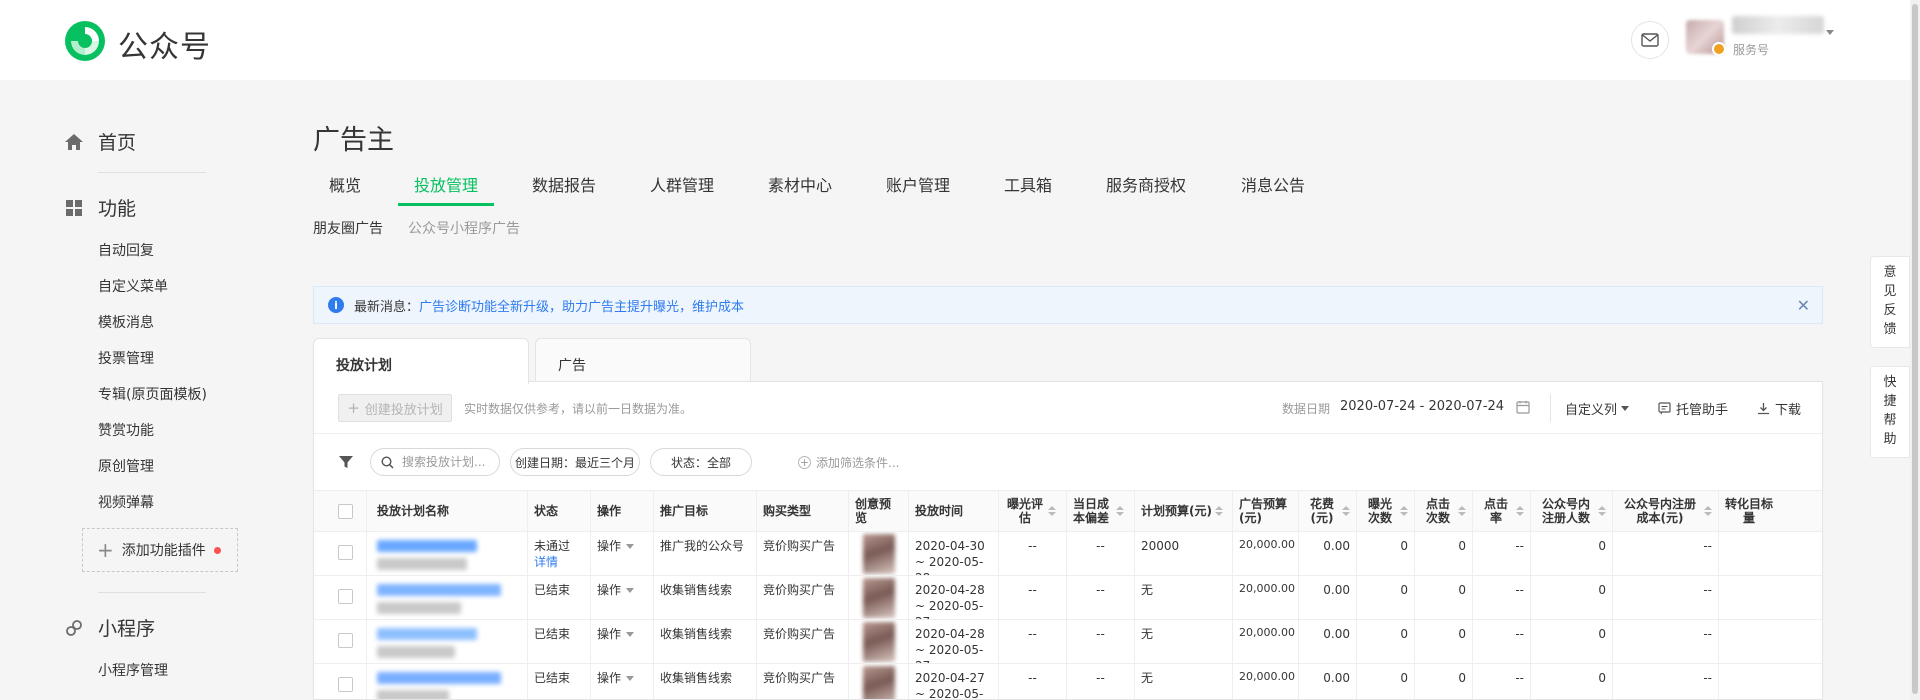  Describe the element at coordinates (126, 358) in the screenshot. I see `sidebar-item-vote: 投票管理` at that location.